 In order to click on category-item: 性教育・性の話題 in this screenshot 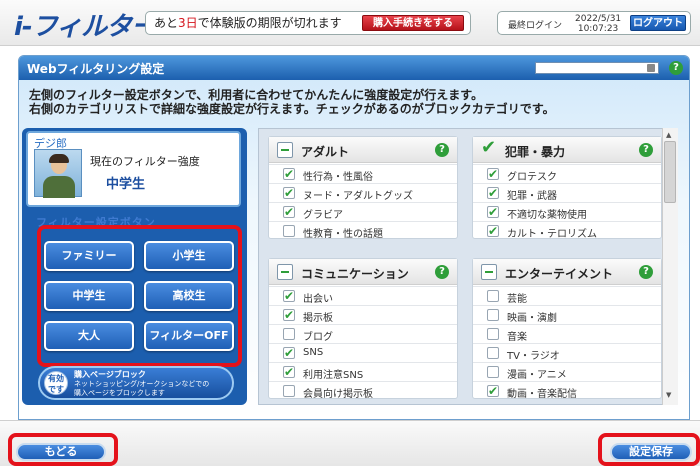, I will do `click(363, 230)`.